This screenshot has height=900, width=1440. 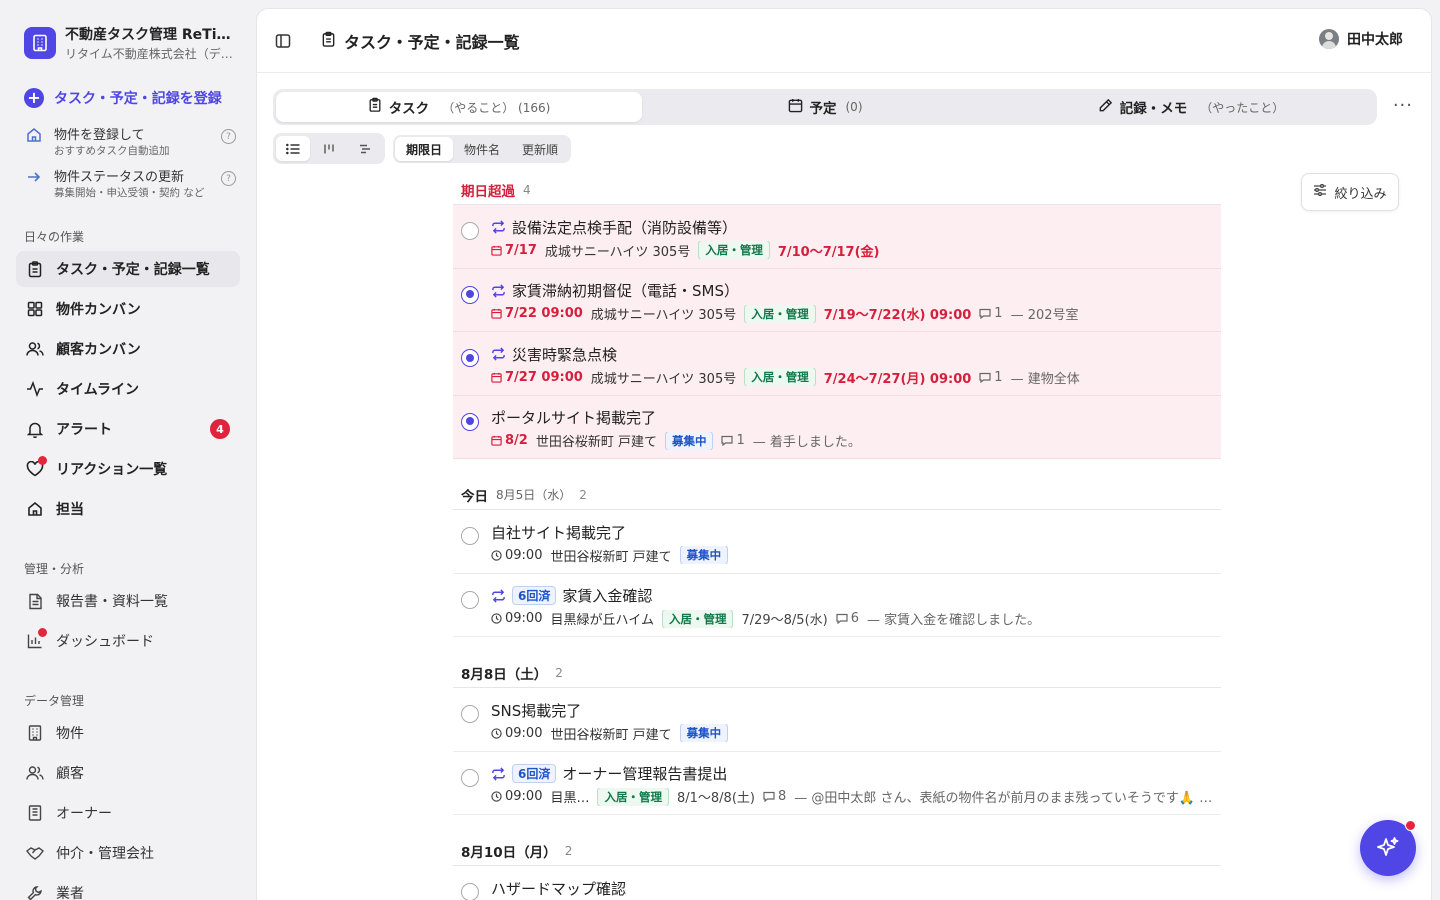 What do you see at coordinates (459, 107) in the screenshot?
I see `tab-tasks: タスク （やること） (166)` at bounding box center [459, 107].